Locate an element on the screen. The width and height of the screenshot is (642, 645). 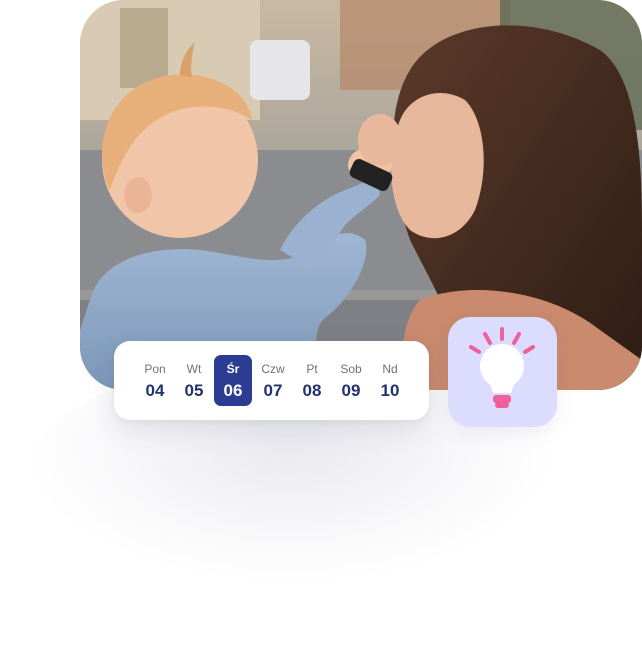
idea-tile is located at coordinates (502, 372).